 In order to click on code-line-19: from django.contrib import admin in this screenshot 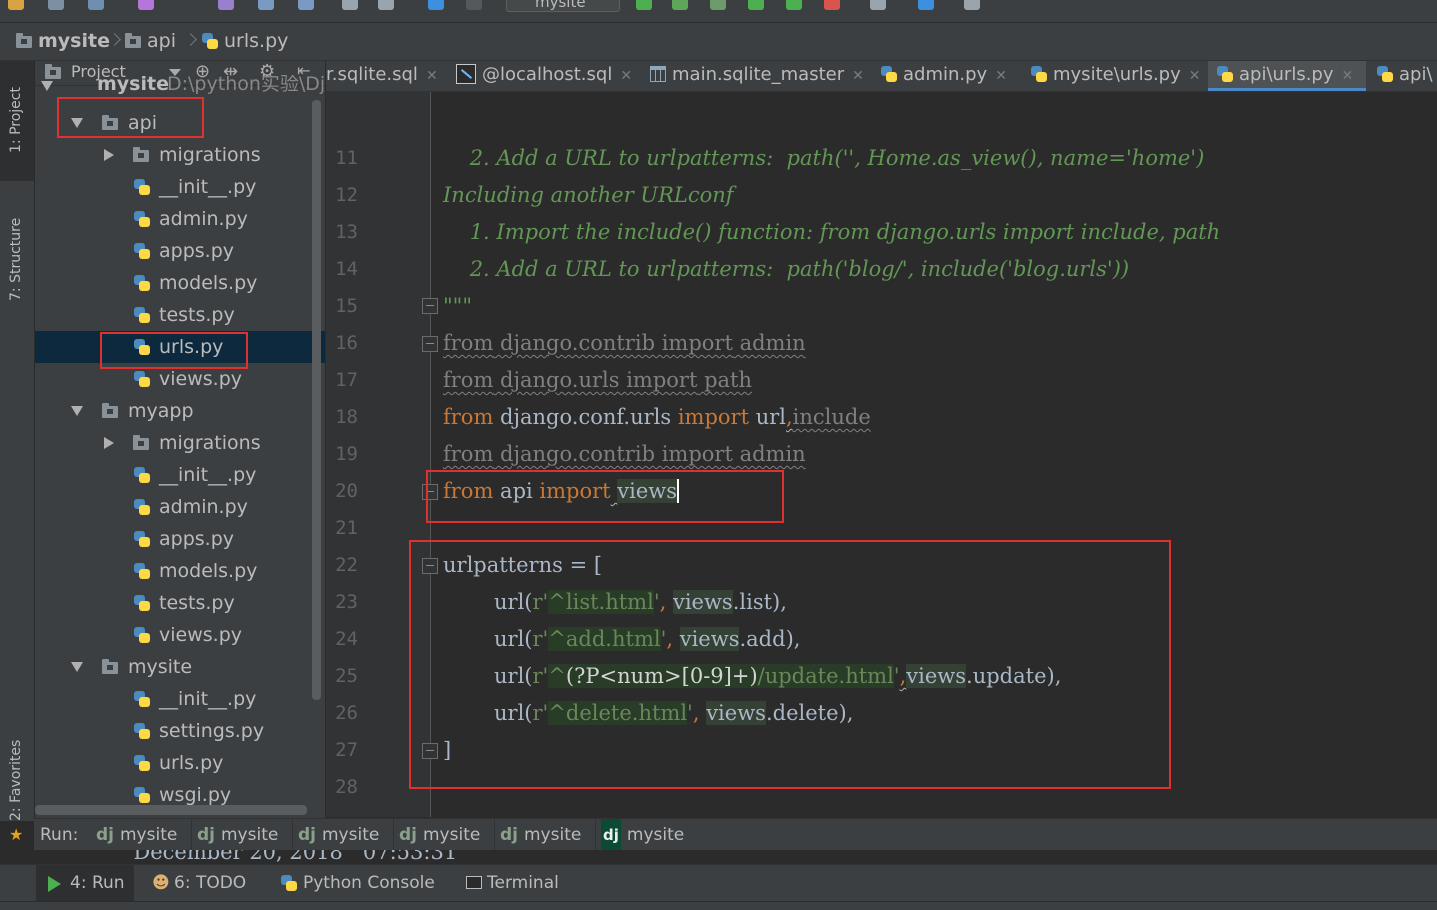, I will do `click(624, 454)`.